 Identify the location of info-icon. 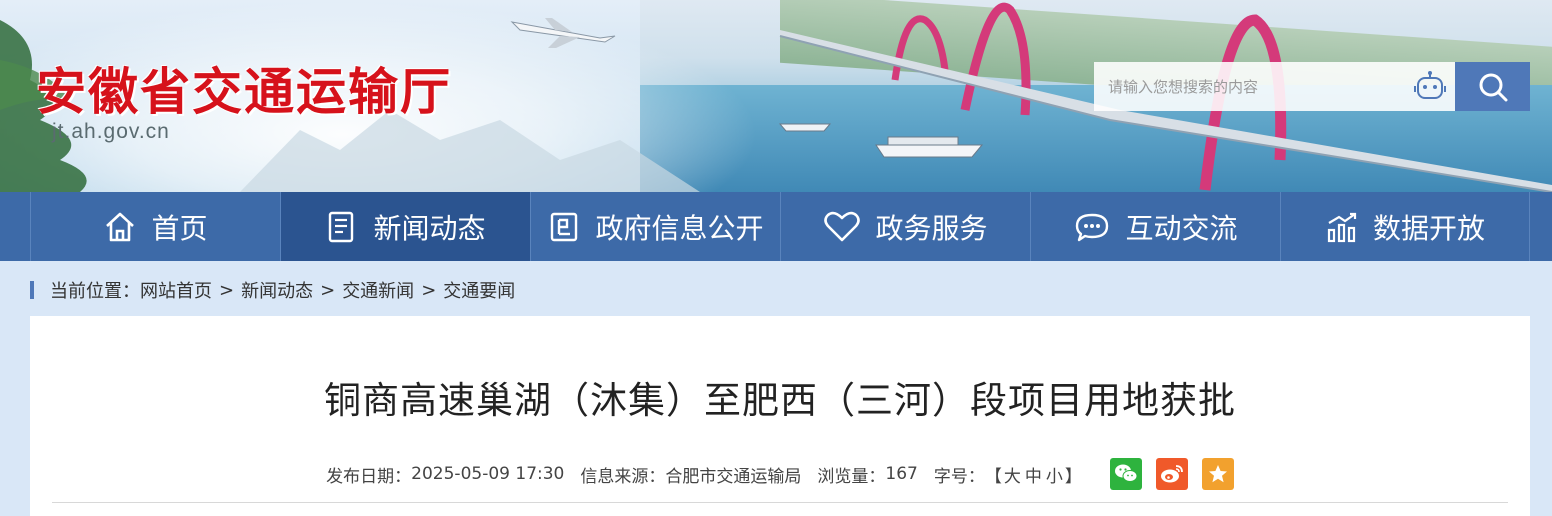
(564, 226).